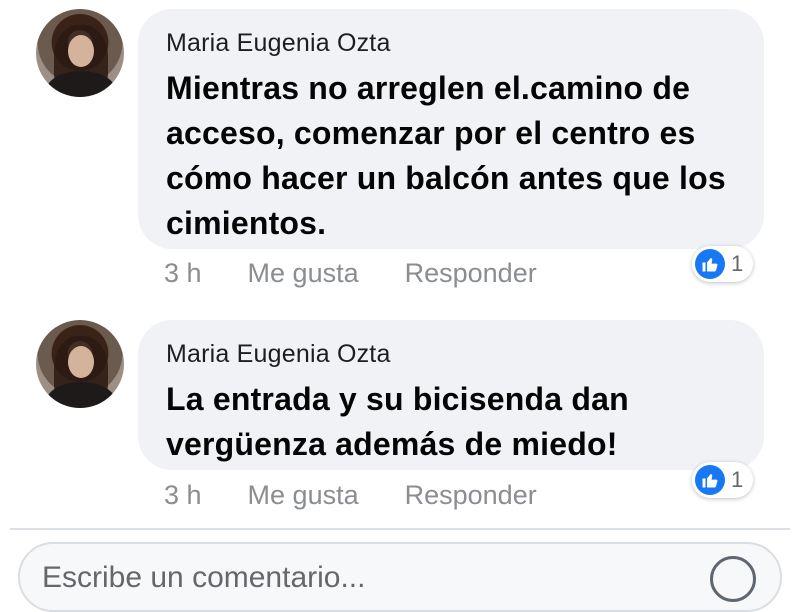 Image resolution: width=800 pixels, height=612 pixels. I want to click on comment-composer, so click(400, 577).